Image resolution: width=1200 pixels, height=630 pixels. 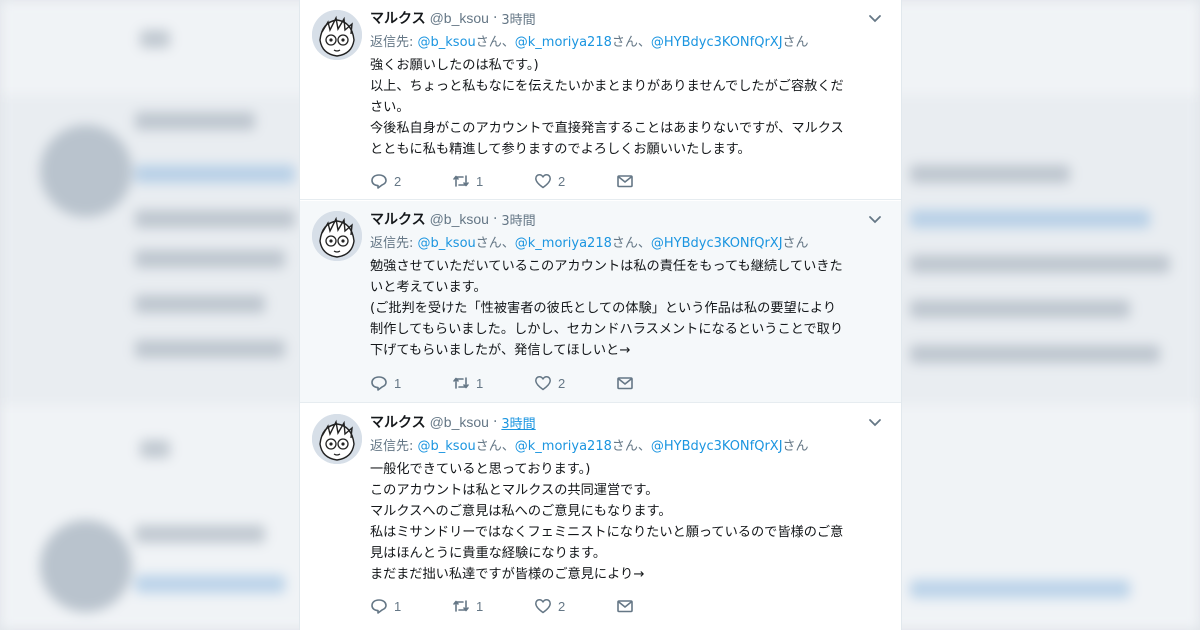 I want to click on tweet-text-line: とともに私も精進して参りますのでよろしくお願いいたします。, so click(x=560, y=149).